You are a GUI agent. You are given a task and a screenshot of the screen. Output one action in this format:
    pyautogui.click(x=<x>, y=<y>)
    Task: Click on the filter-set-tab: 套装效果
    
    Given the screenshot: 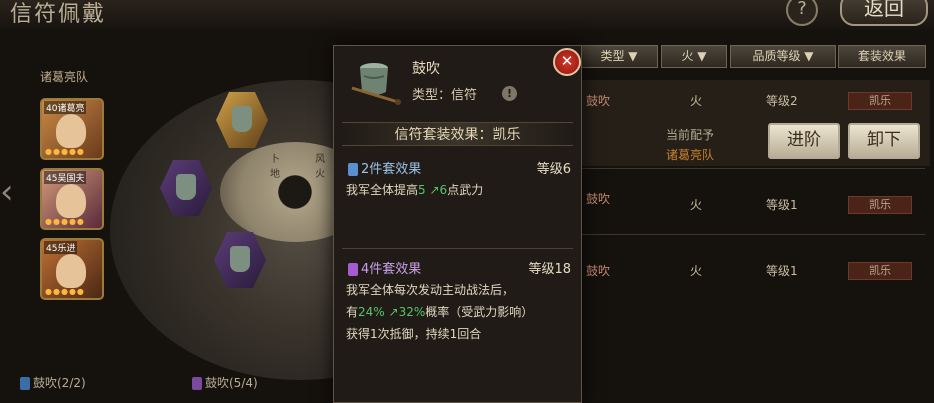 What is the action you would take?
    pyautogui.click(x=882, y=56)
    